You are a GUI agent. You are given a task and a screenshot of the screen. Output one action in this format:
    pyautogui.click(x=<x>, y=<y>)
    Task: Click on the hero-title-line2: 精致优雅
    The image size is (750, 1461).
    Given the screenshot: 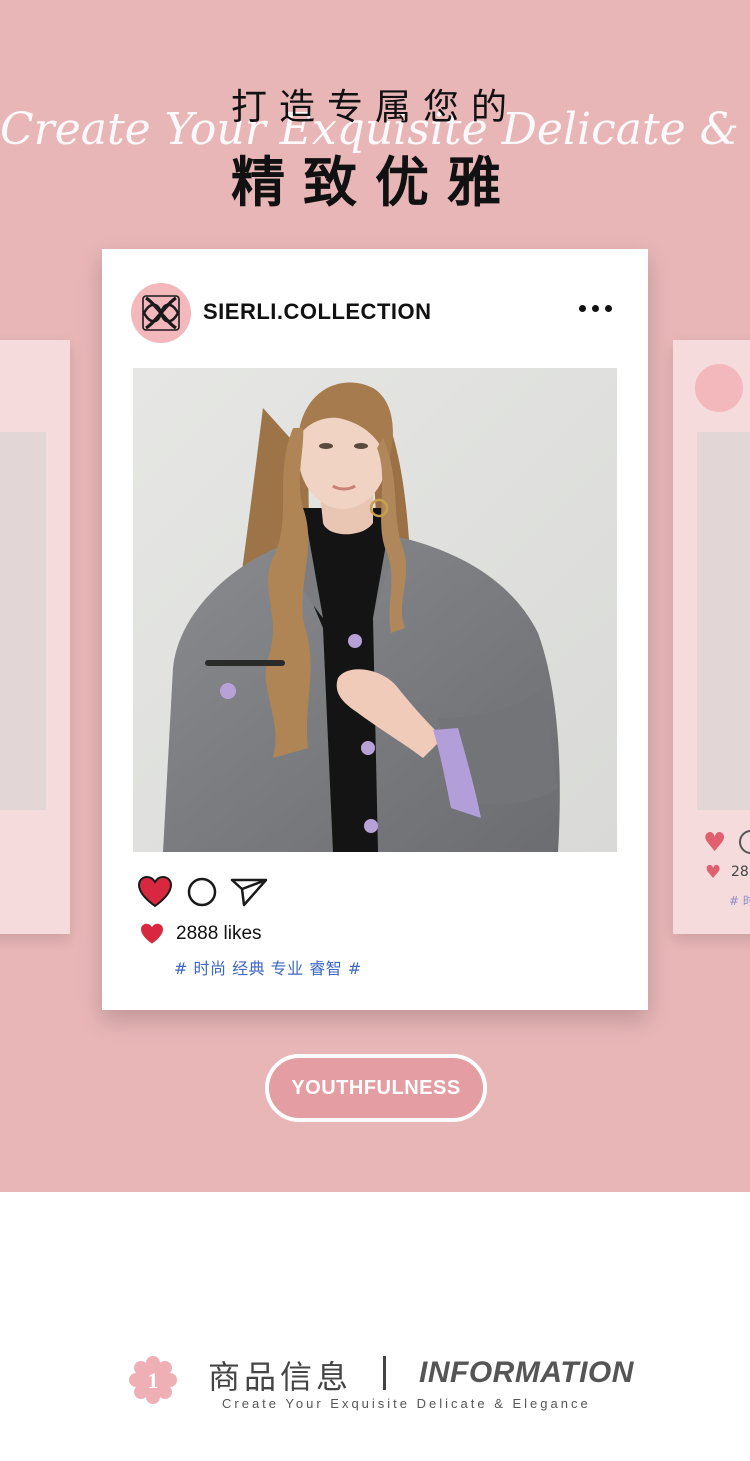 What is the action you would take?
    pyautogui.click(x=375, y=182)
    